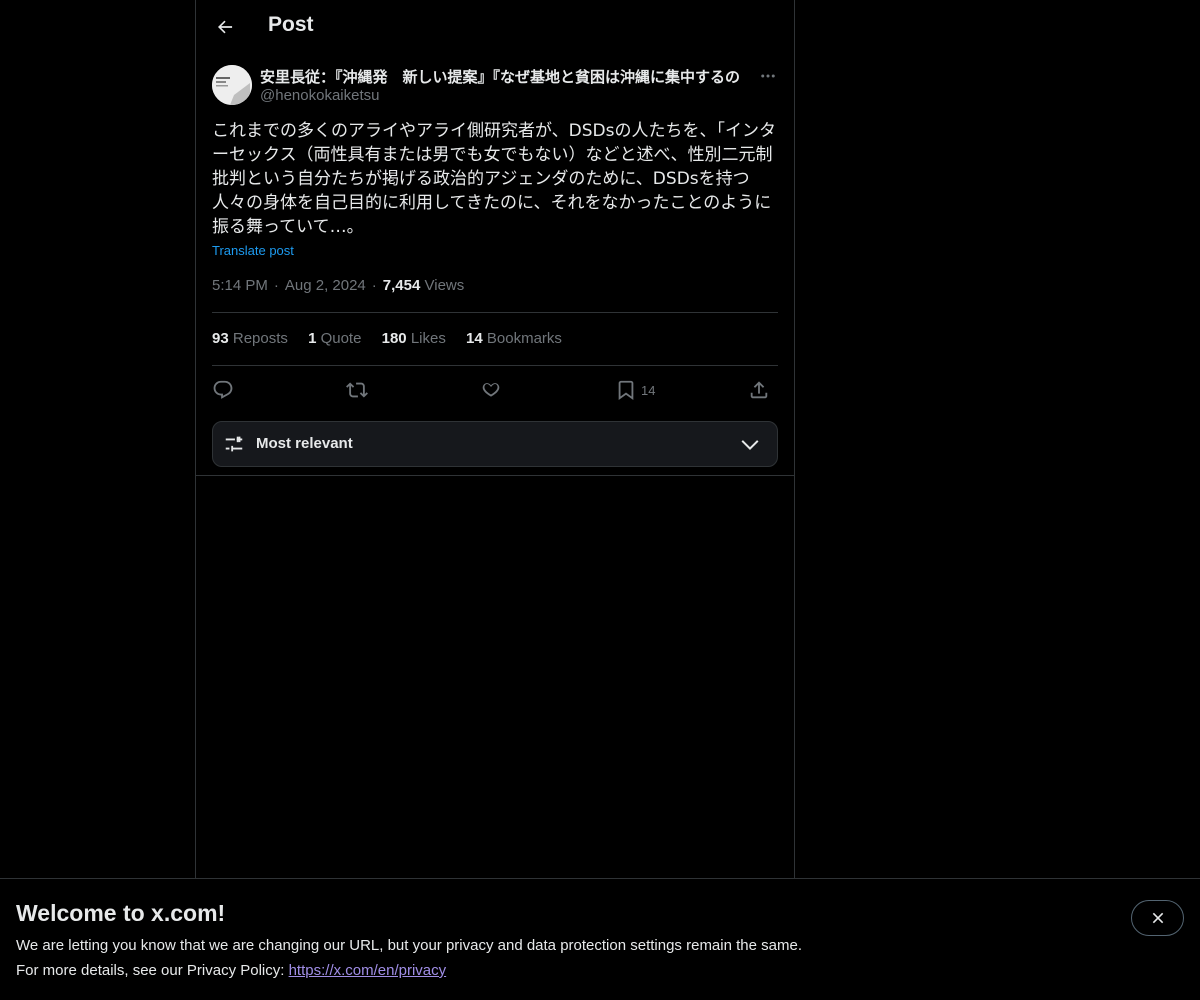  I want to click on sort-label: Most relevant, so click(304, 443).